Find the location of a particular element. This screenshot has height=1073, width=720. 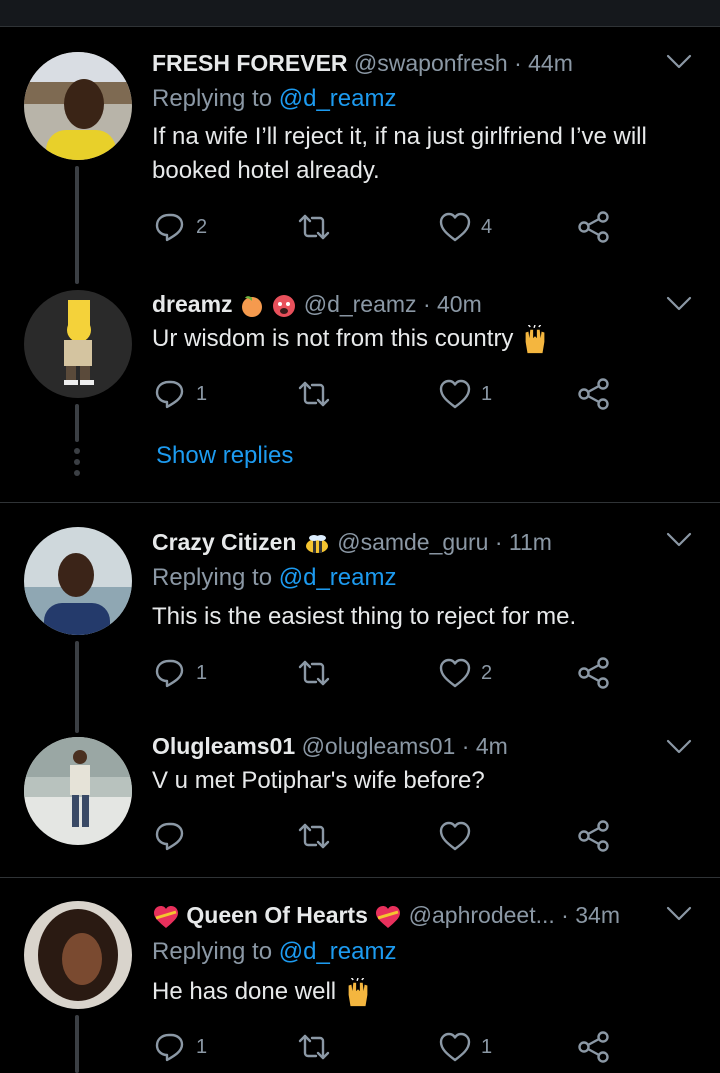

tweet-text-content: Ur wisdom is not from this country is located at coordinates (333, 338).